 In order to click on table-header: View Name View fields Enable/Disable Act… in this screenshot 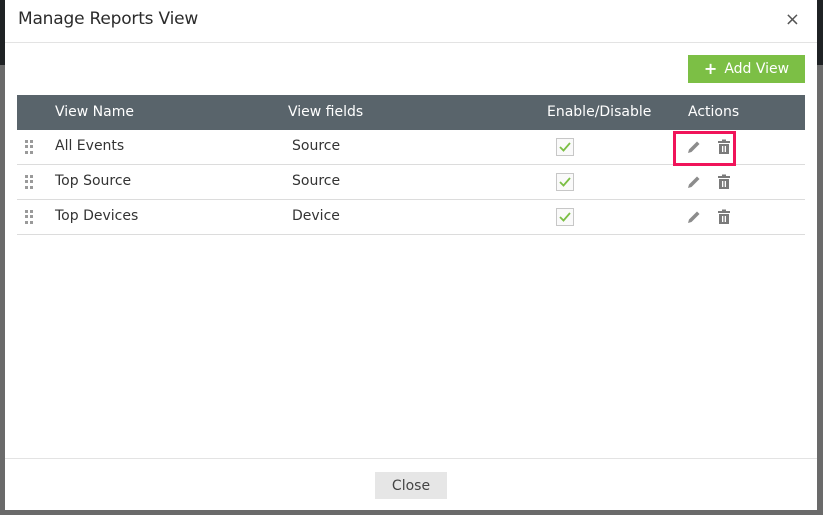, I will do `click(411, 112)`.